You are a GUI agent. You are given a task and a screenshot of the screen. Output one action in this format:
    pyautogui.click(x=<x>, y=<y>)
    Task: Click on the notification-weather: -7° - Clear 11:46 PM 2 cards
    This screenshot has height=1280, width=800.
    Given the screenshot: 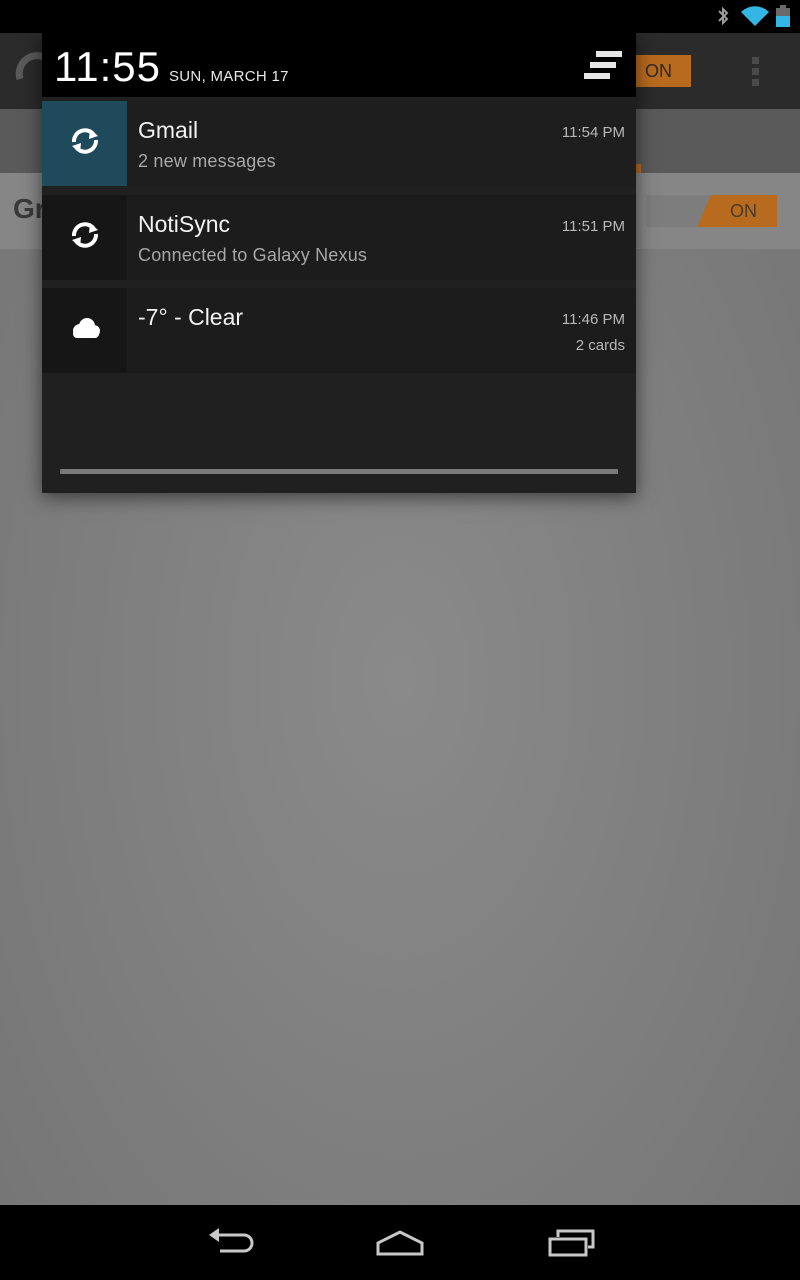 What is the action you would take?
    pyautogui.click(x=339, y=330)
    